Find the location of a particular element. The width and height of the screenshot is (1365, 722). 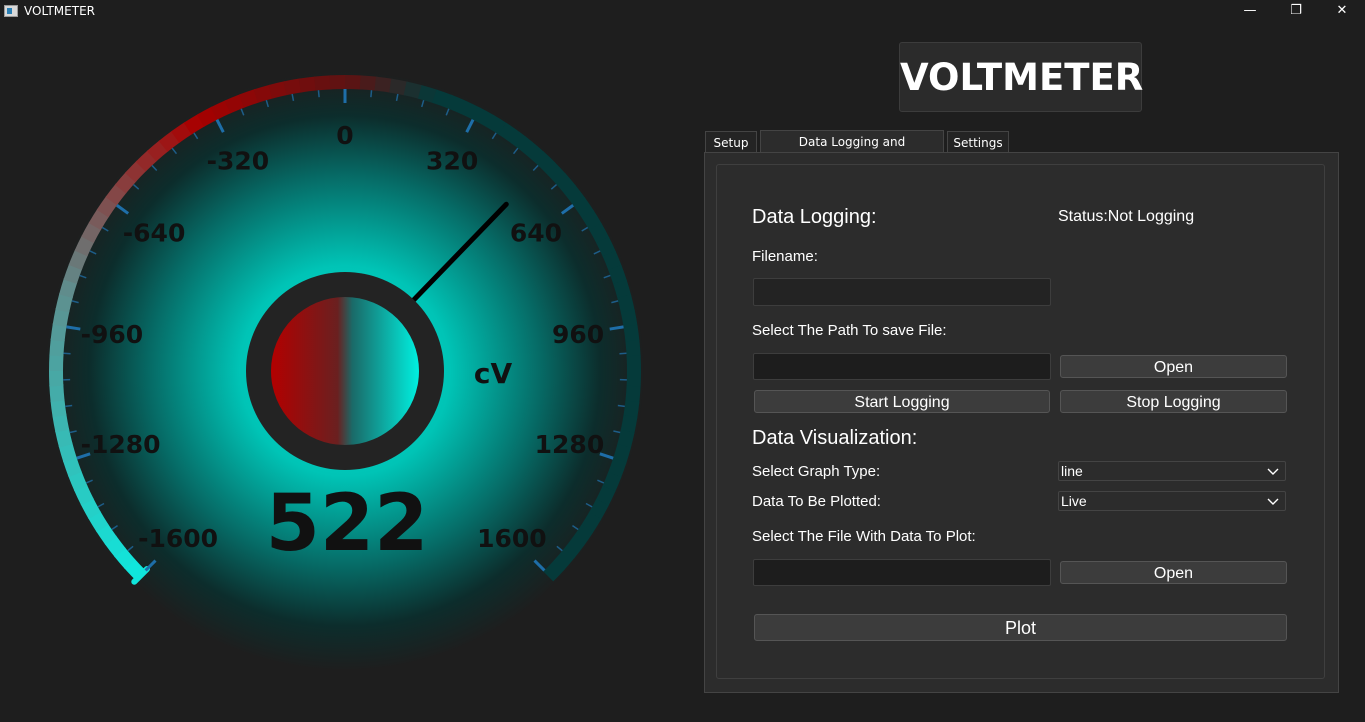

graph-type-value: line is located at coordinates (1072, 471).